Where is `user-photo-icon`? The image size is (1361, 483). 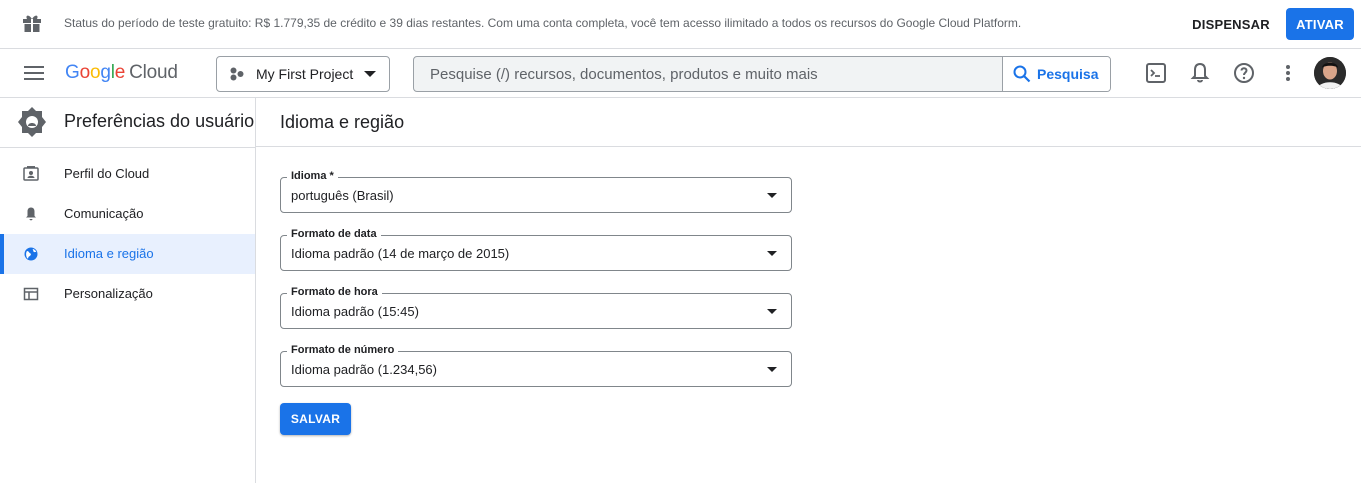 user-photo-icon is located at coordinates (1330, 73).